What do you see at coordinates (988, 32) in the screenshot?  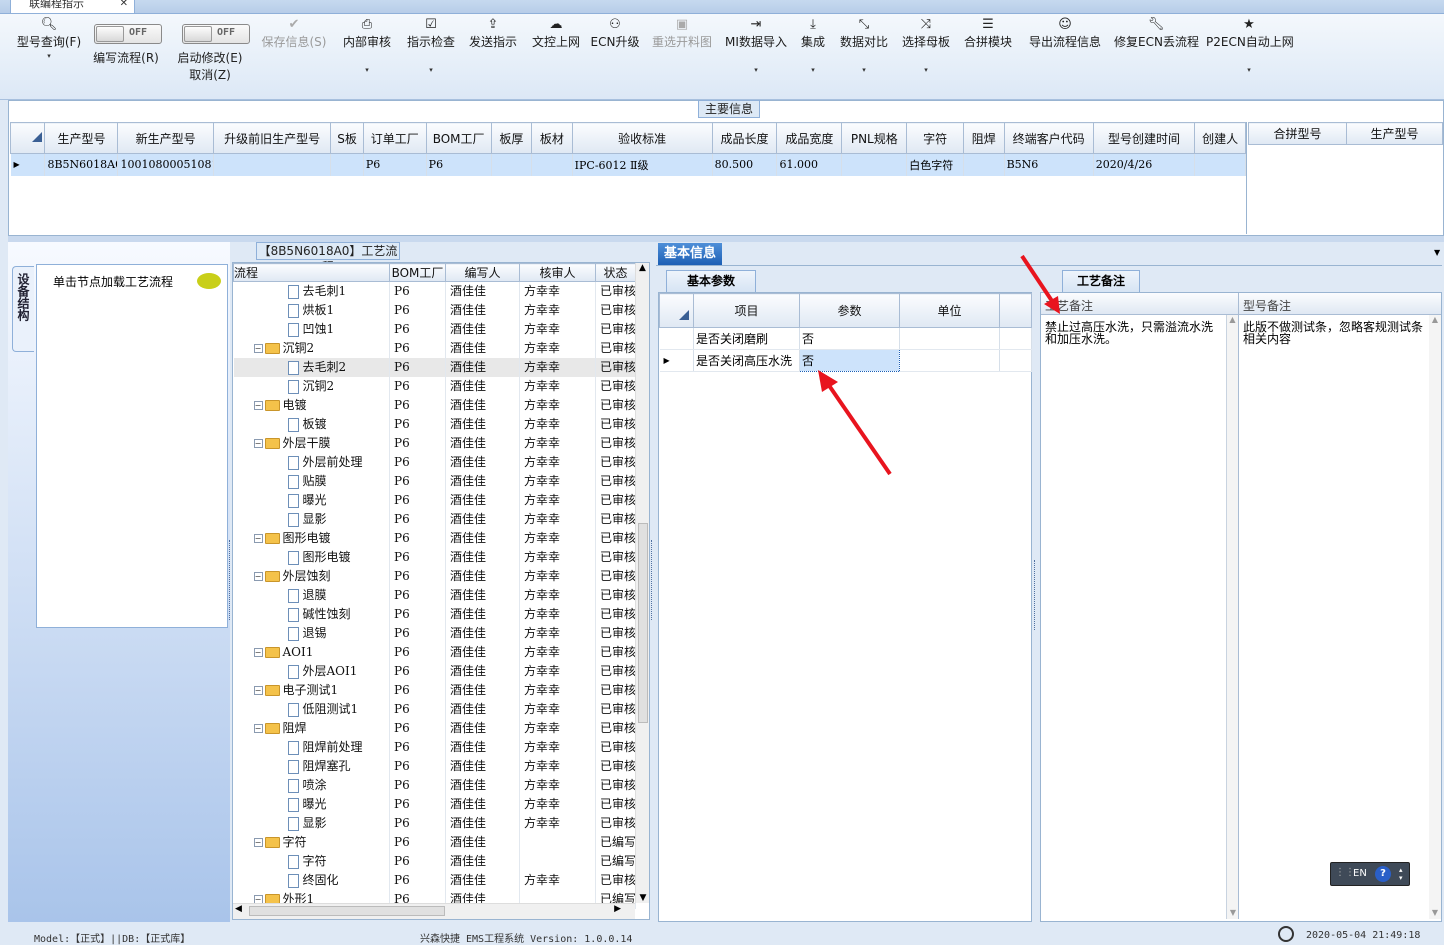 I see `merge-module-button: ☰ 合拼模块` at bounding box center [988, 32].